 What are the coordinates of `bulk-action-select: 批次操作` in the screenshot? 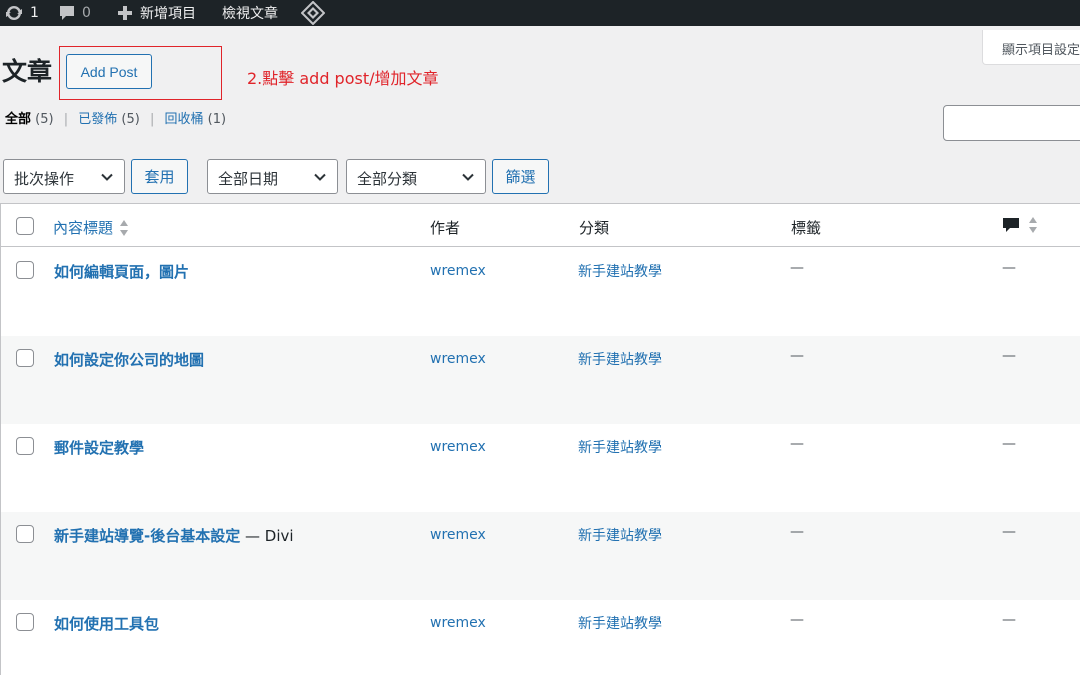 It's located at (64, 176).